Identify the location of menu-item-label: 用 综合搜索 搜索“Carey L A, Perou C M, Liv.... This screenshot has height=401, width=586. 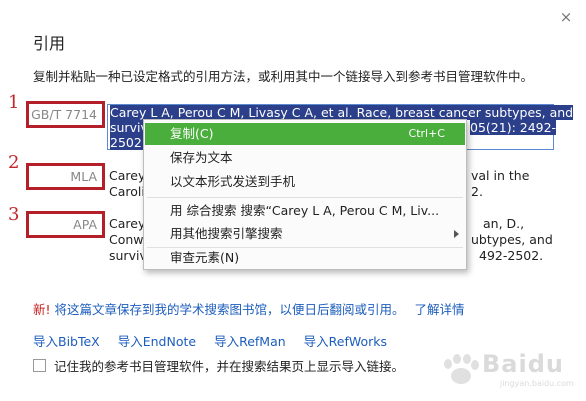
(305, 210).